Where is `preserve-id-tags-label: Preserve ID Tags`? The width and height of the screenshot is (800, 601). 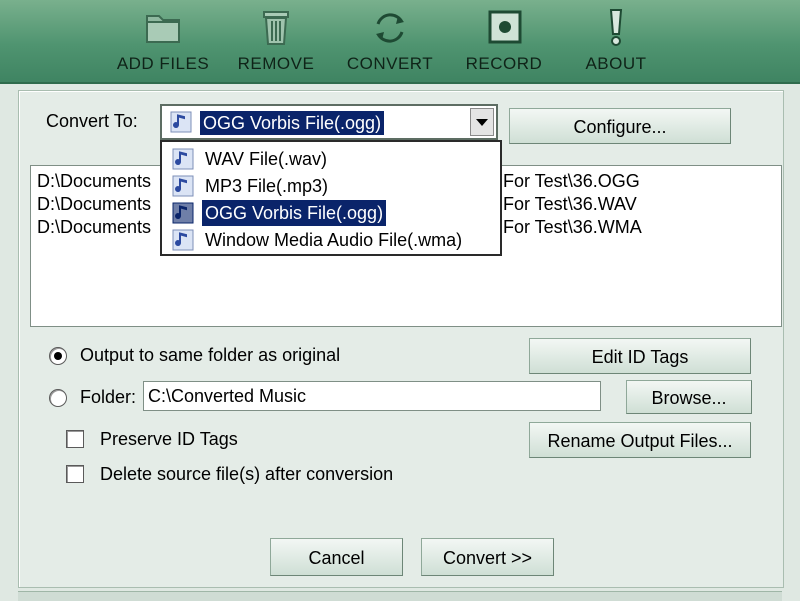 preserve-id-tags-label: Preserve ID Tags is located at coordinates (169, 439).